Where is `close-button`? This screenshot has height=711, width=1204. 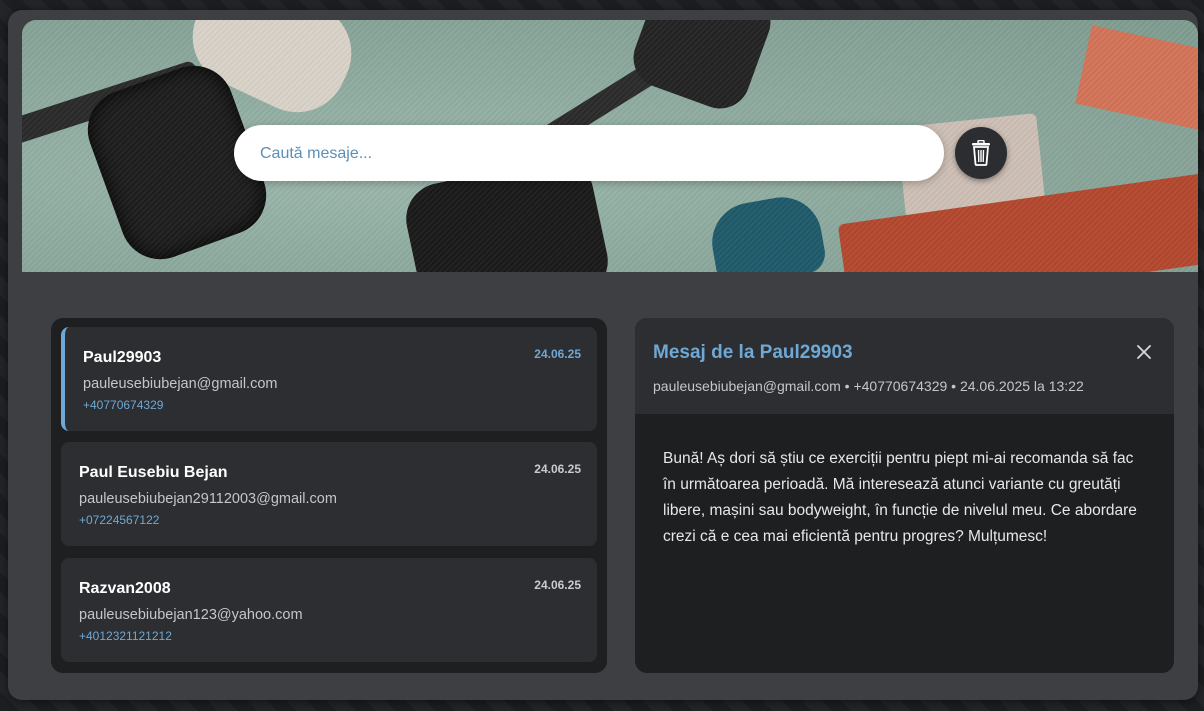 close-button is located at coordinates (1144, 352).